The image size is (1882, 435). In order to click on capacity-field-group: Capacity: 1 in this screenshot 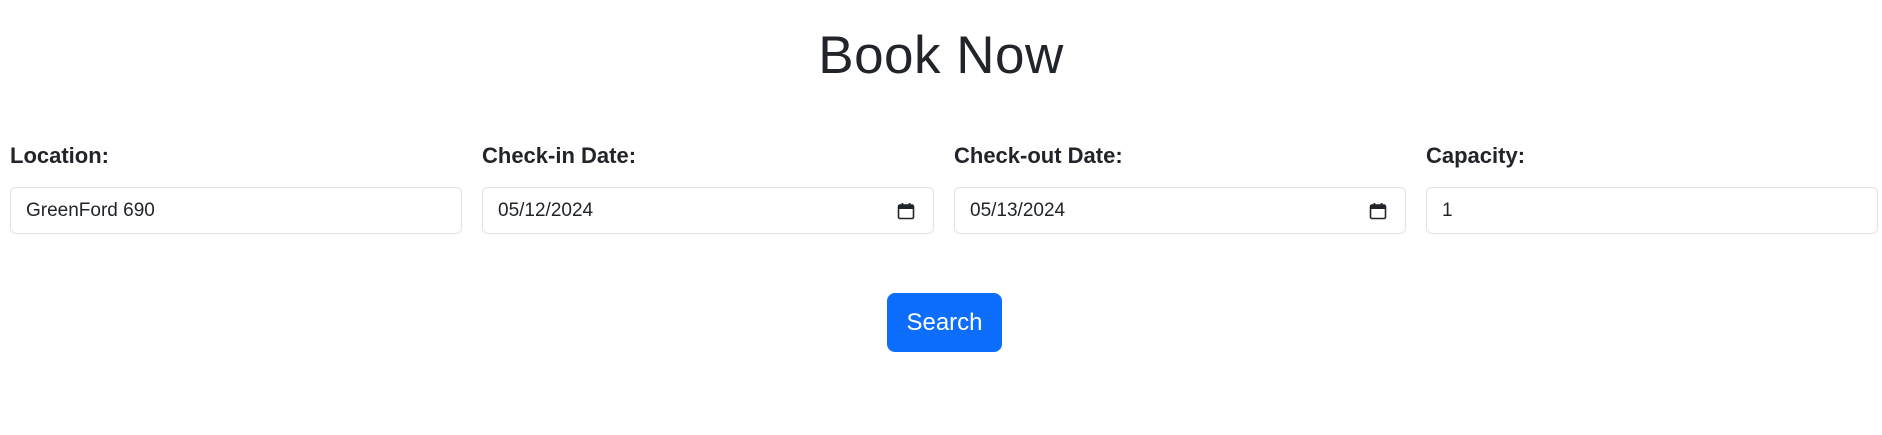, I will do `click(1652, 187)`.